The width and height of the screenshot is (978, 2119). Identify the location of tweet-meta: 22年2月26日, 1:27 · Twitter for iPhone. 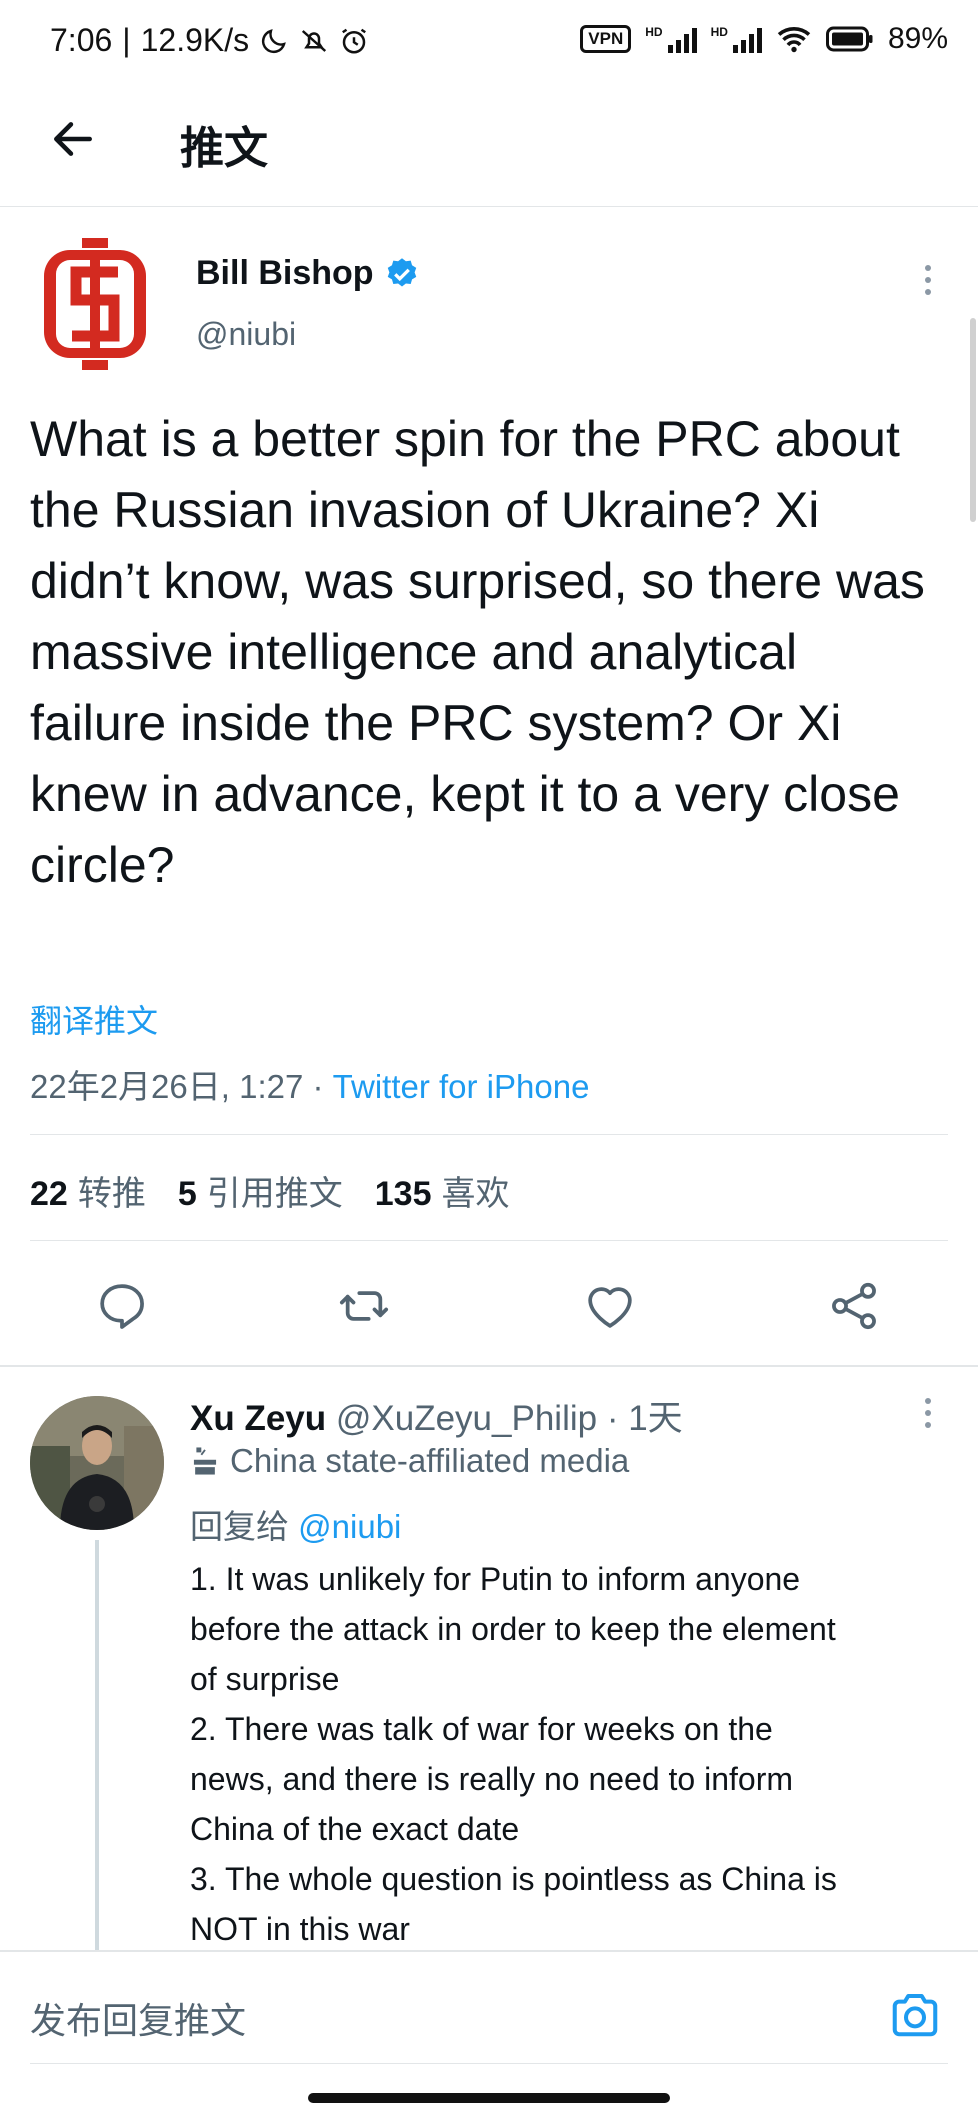
(309, 1084).